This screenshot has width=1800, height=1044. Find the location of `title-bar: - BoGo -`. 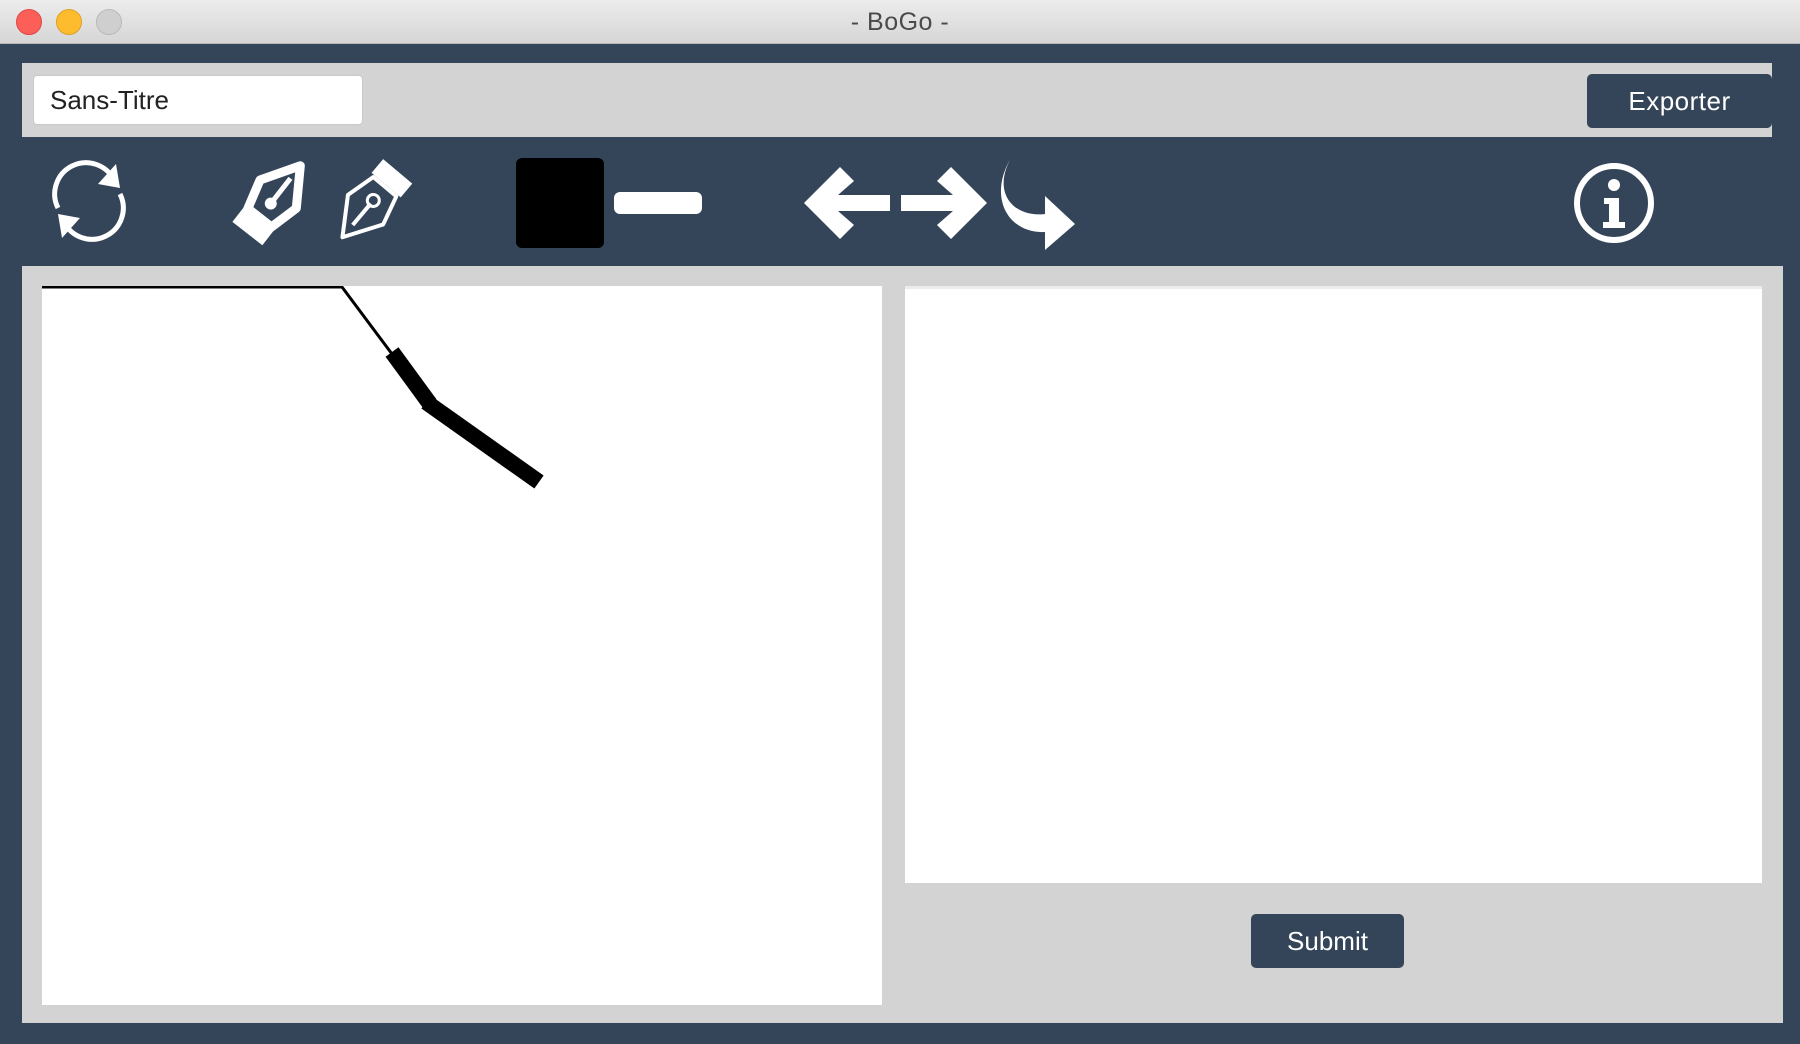

title-bar: - BoGo - is located at coordinates (900, 22).